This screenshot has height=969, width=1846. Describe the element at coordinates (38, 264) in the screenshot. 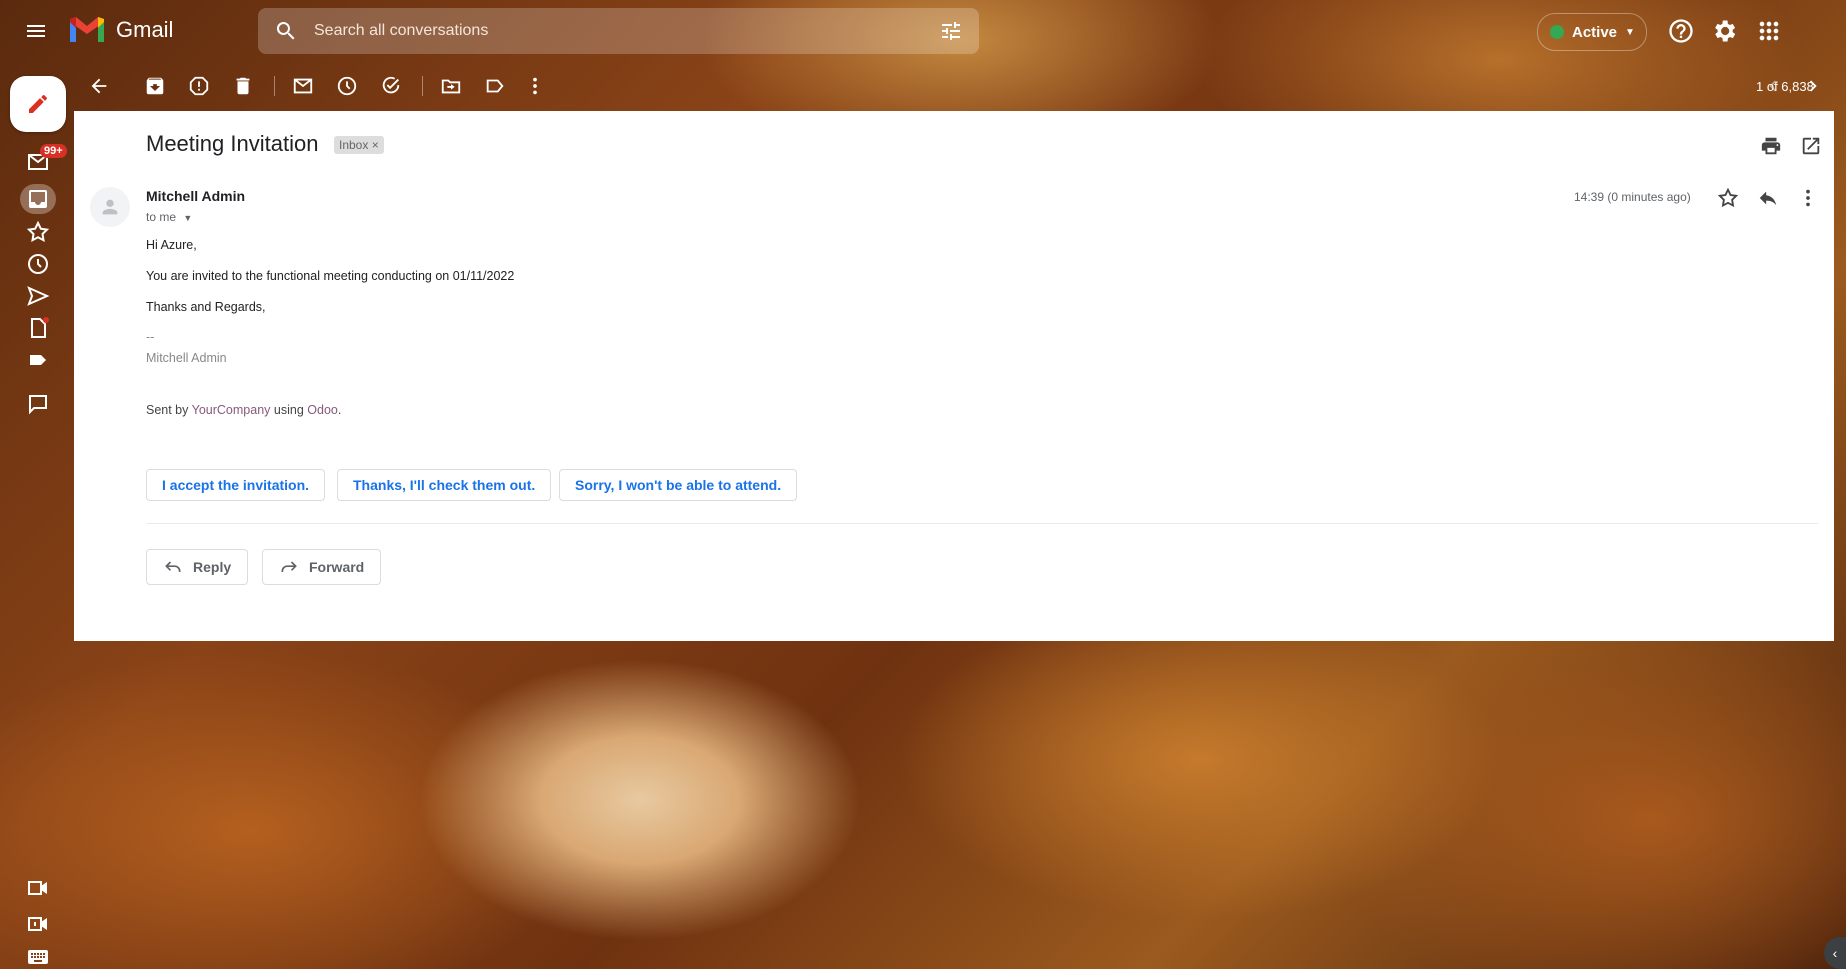

I see `snoozed-clock-icon` at that location.